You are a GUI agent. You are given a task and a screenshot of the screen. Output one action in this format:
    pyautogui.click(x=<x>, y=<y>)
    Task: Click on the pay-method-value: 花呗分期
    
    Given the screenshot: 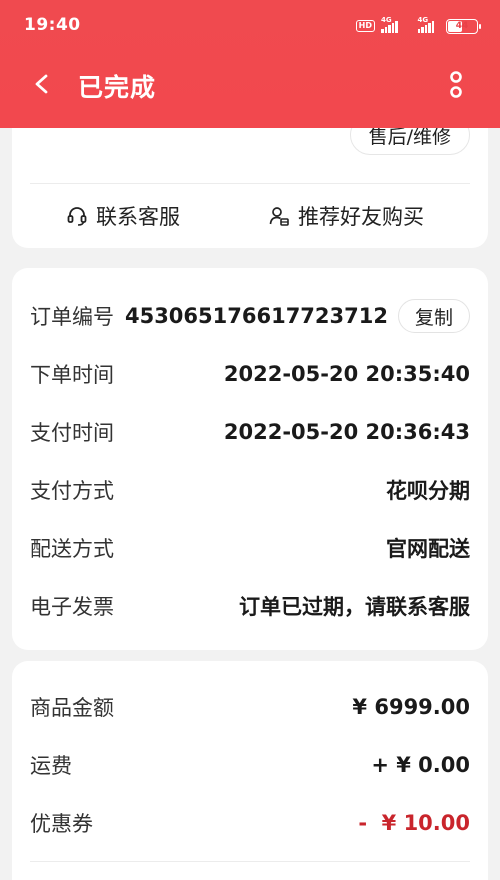 What is the action you would take?
    pyautogui.click(x=428, y=491)
    